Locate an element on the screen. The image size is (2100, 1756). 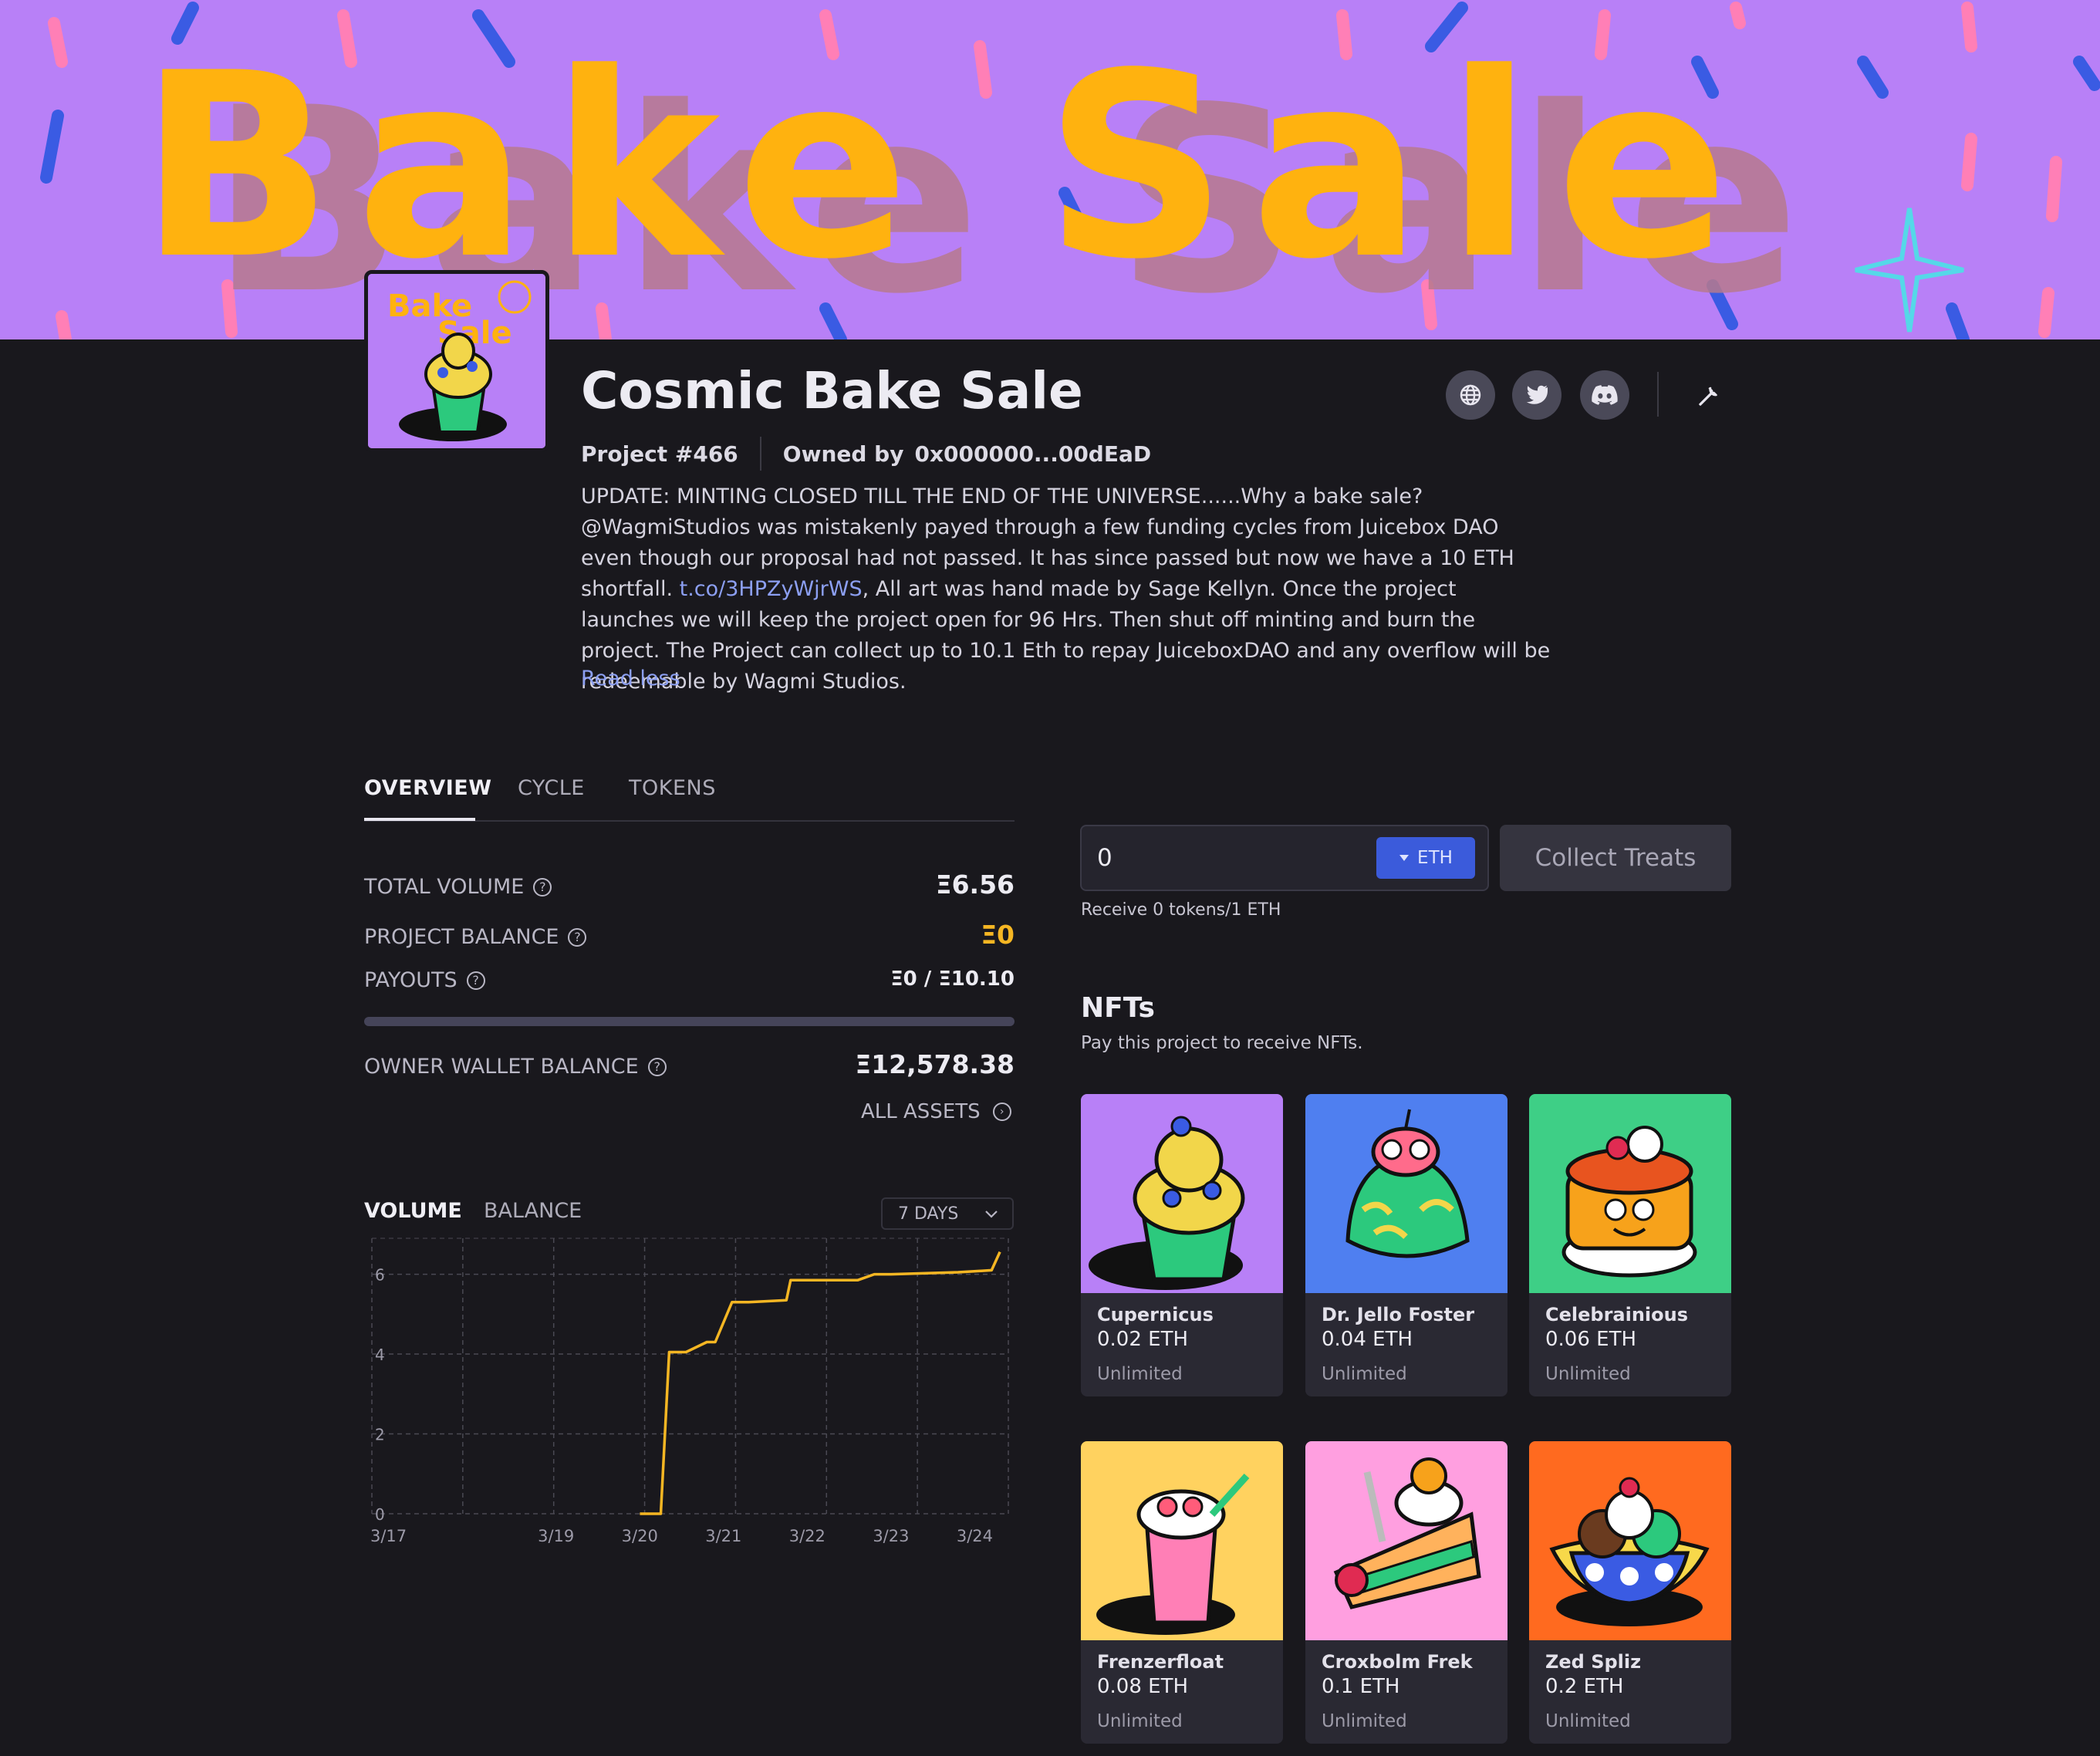
nft-name: Croxbolm Frek is located at coordinates (1397, 1662).